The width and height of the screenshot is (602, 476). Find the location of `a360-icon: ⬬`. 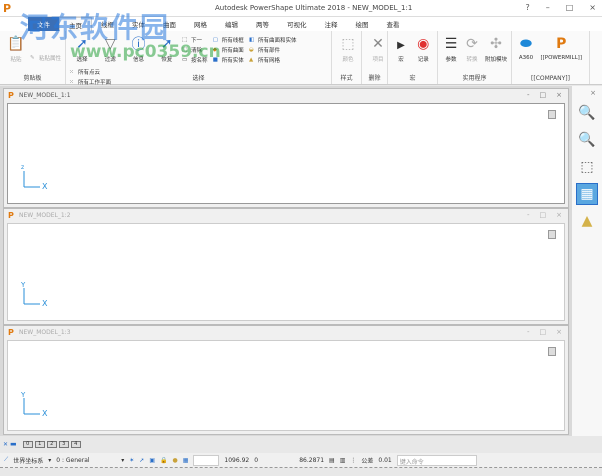

a360-icon: ⬬ is located at coordinates (526, 44).